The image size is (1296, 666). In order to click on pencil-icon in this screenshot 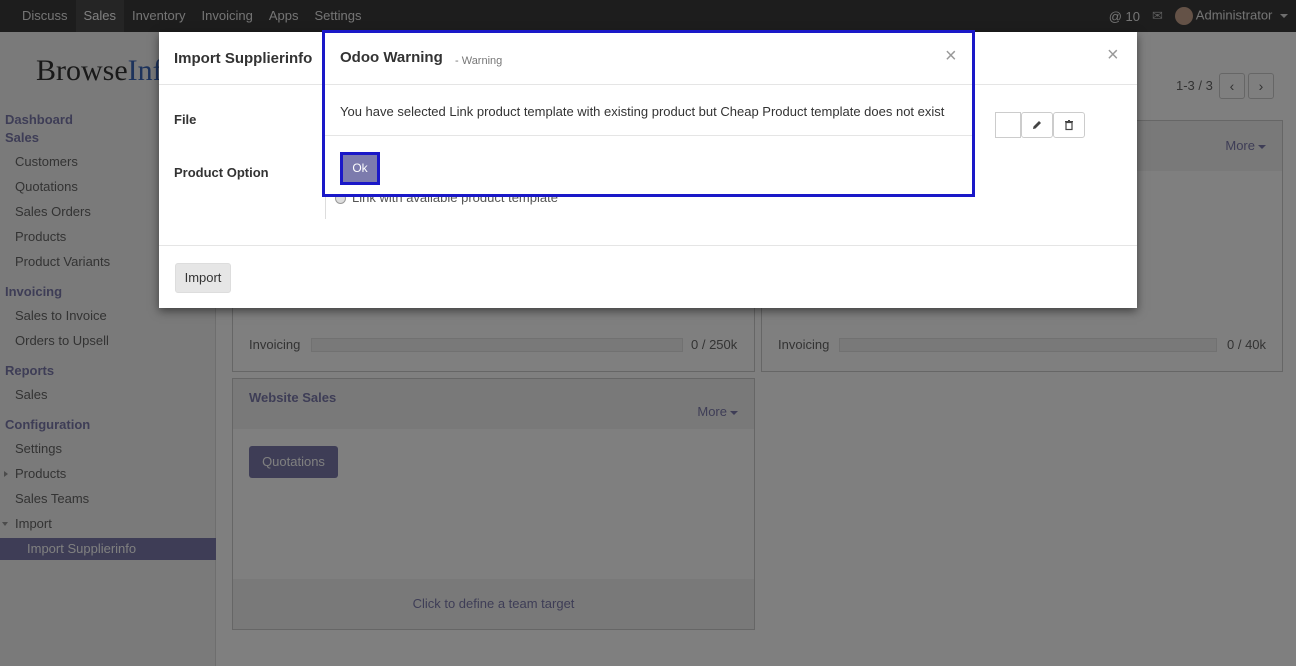, I will do `click(1037, 125)`.